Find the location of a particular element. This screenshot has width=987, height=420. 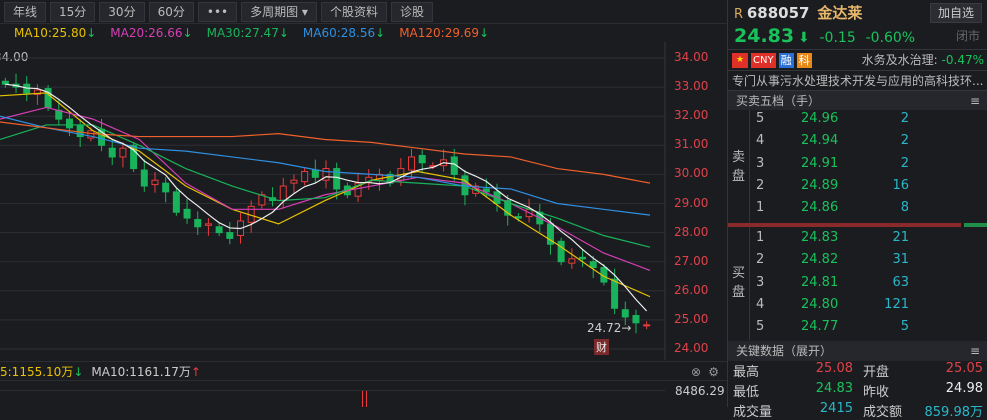

level-volume: 63 is located at coordinates (900, 282).